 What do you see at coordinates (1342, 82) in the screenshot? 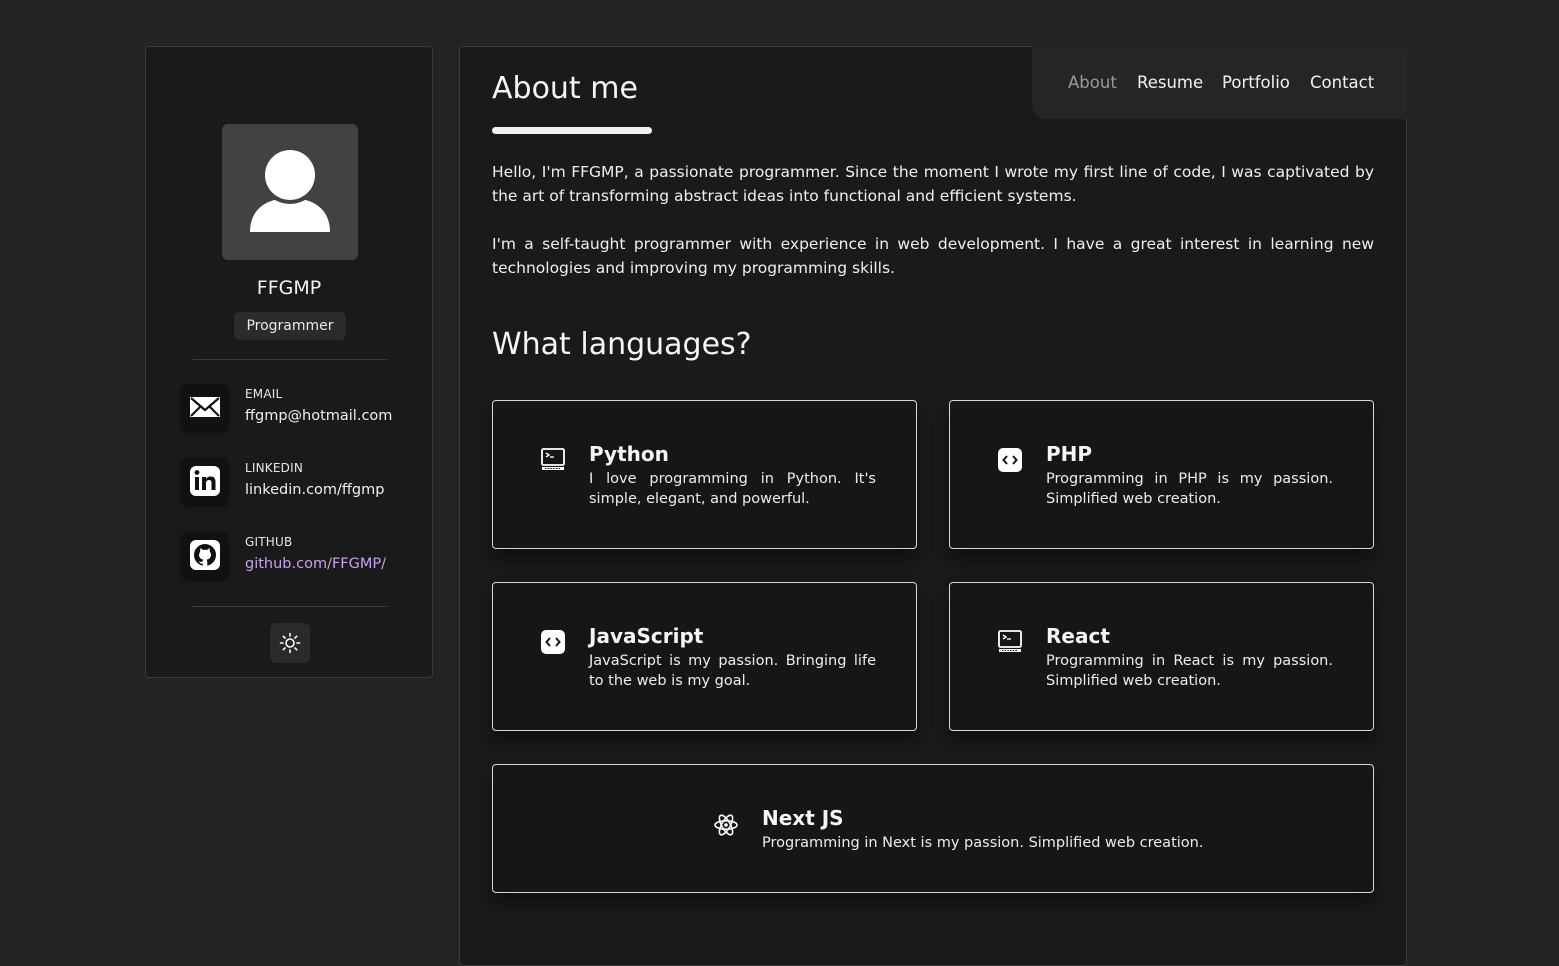
I see `nav-contact: Contact` at bounding box center [1342, 82].